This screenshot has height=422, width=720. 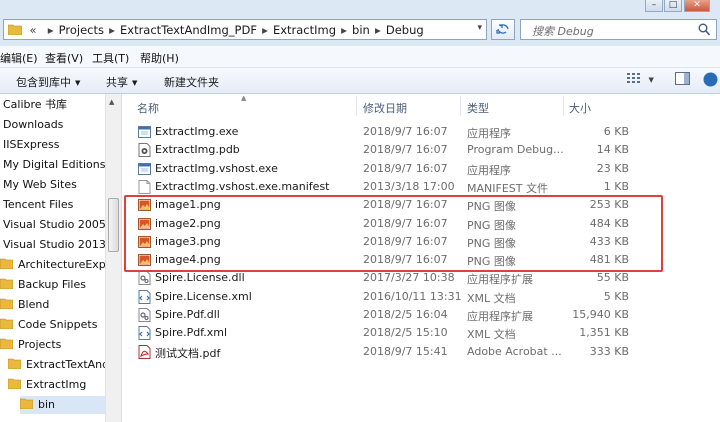 I want to click on scrollbar-thumb, so click(x=113, y=225).